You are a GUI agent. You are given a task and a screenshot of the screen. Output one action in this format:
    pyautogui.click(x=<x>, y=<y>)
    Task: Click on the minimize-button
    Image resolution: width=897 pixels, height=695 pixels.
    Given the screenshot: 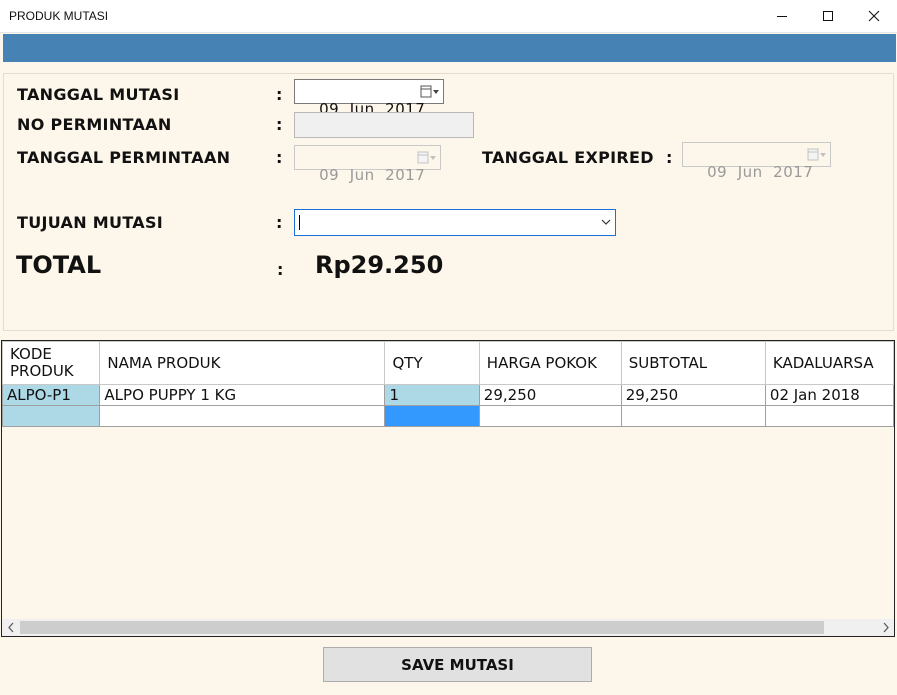 What is the action you would take?
    pyautogui.click(x=782, y=16)
    